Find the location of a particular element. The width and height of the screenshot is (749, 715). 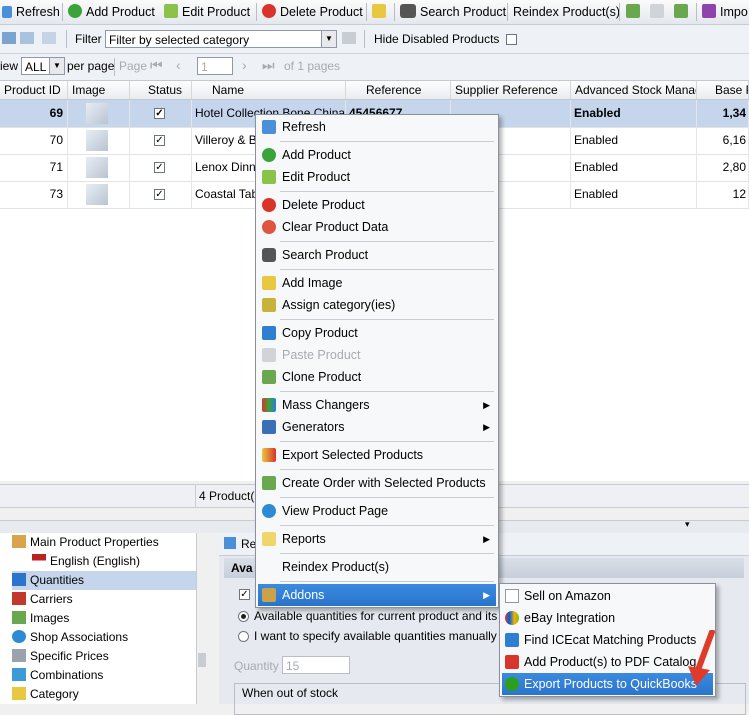

refresh-button: Refresh is located at coordinates (31, 12).